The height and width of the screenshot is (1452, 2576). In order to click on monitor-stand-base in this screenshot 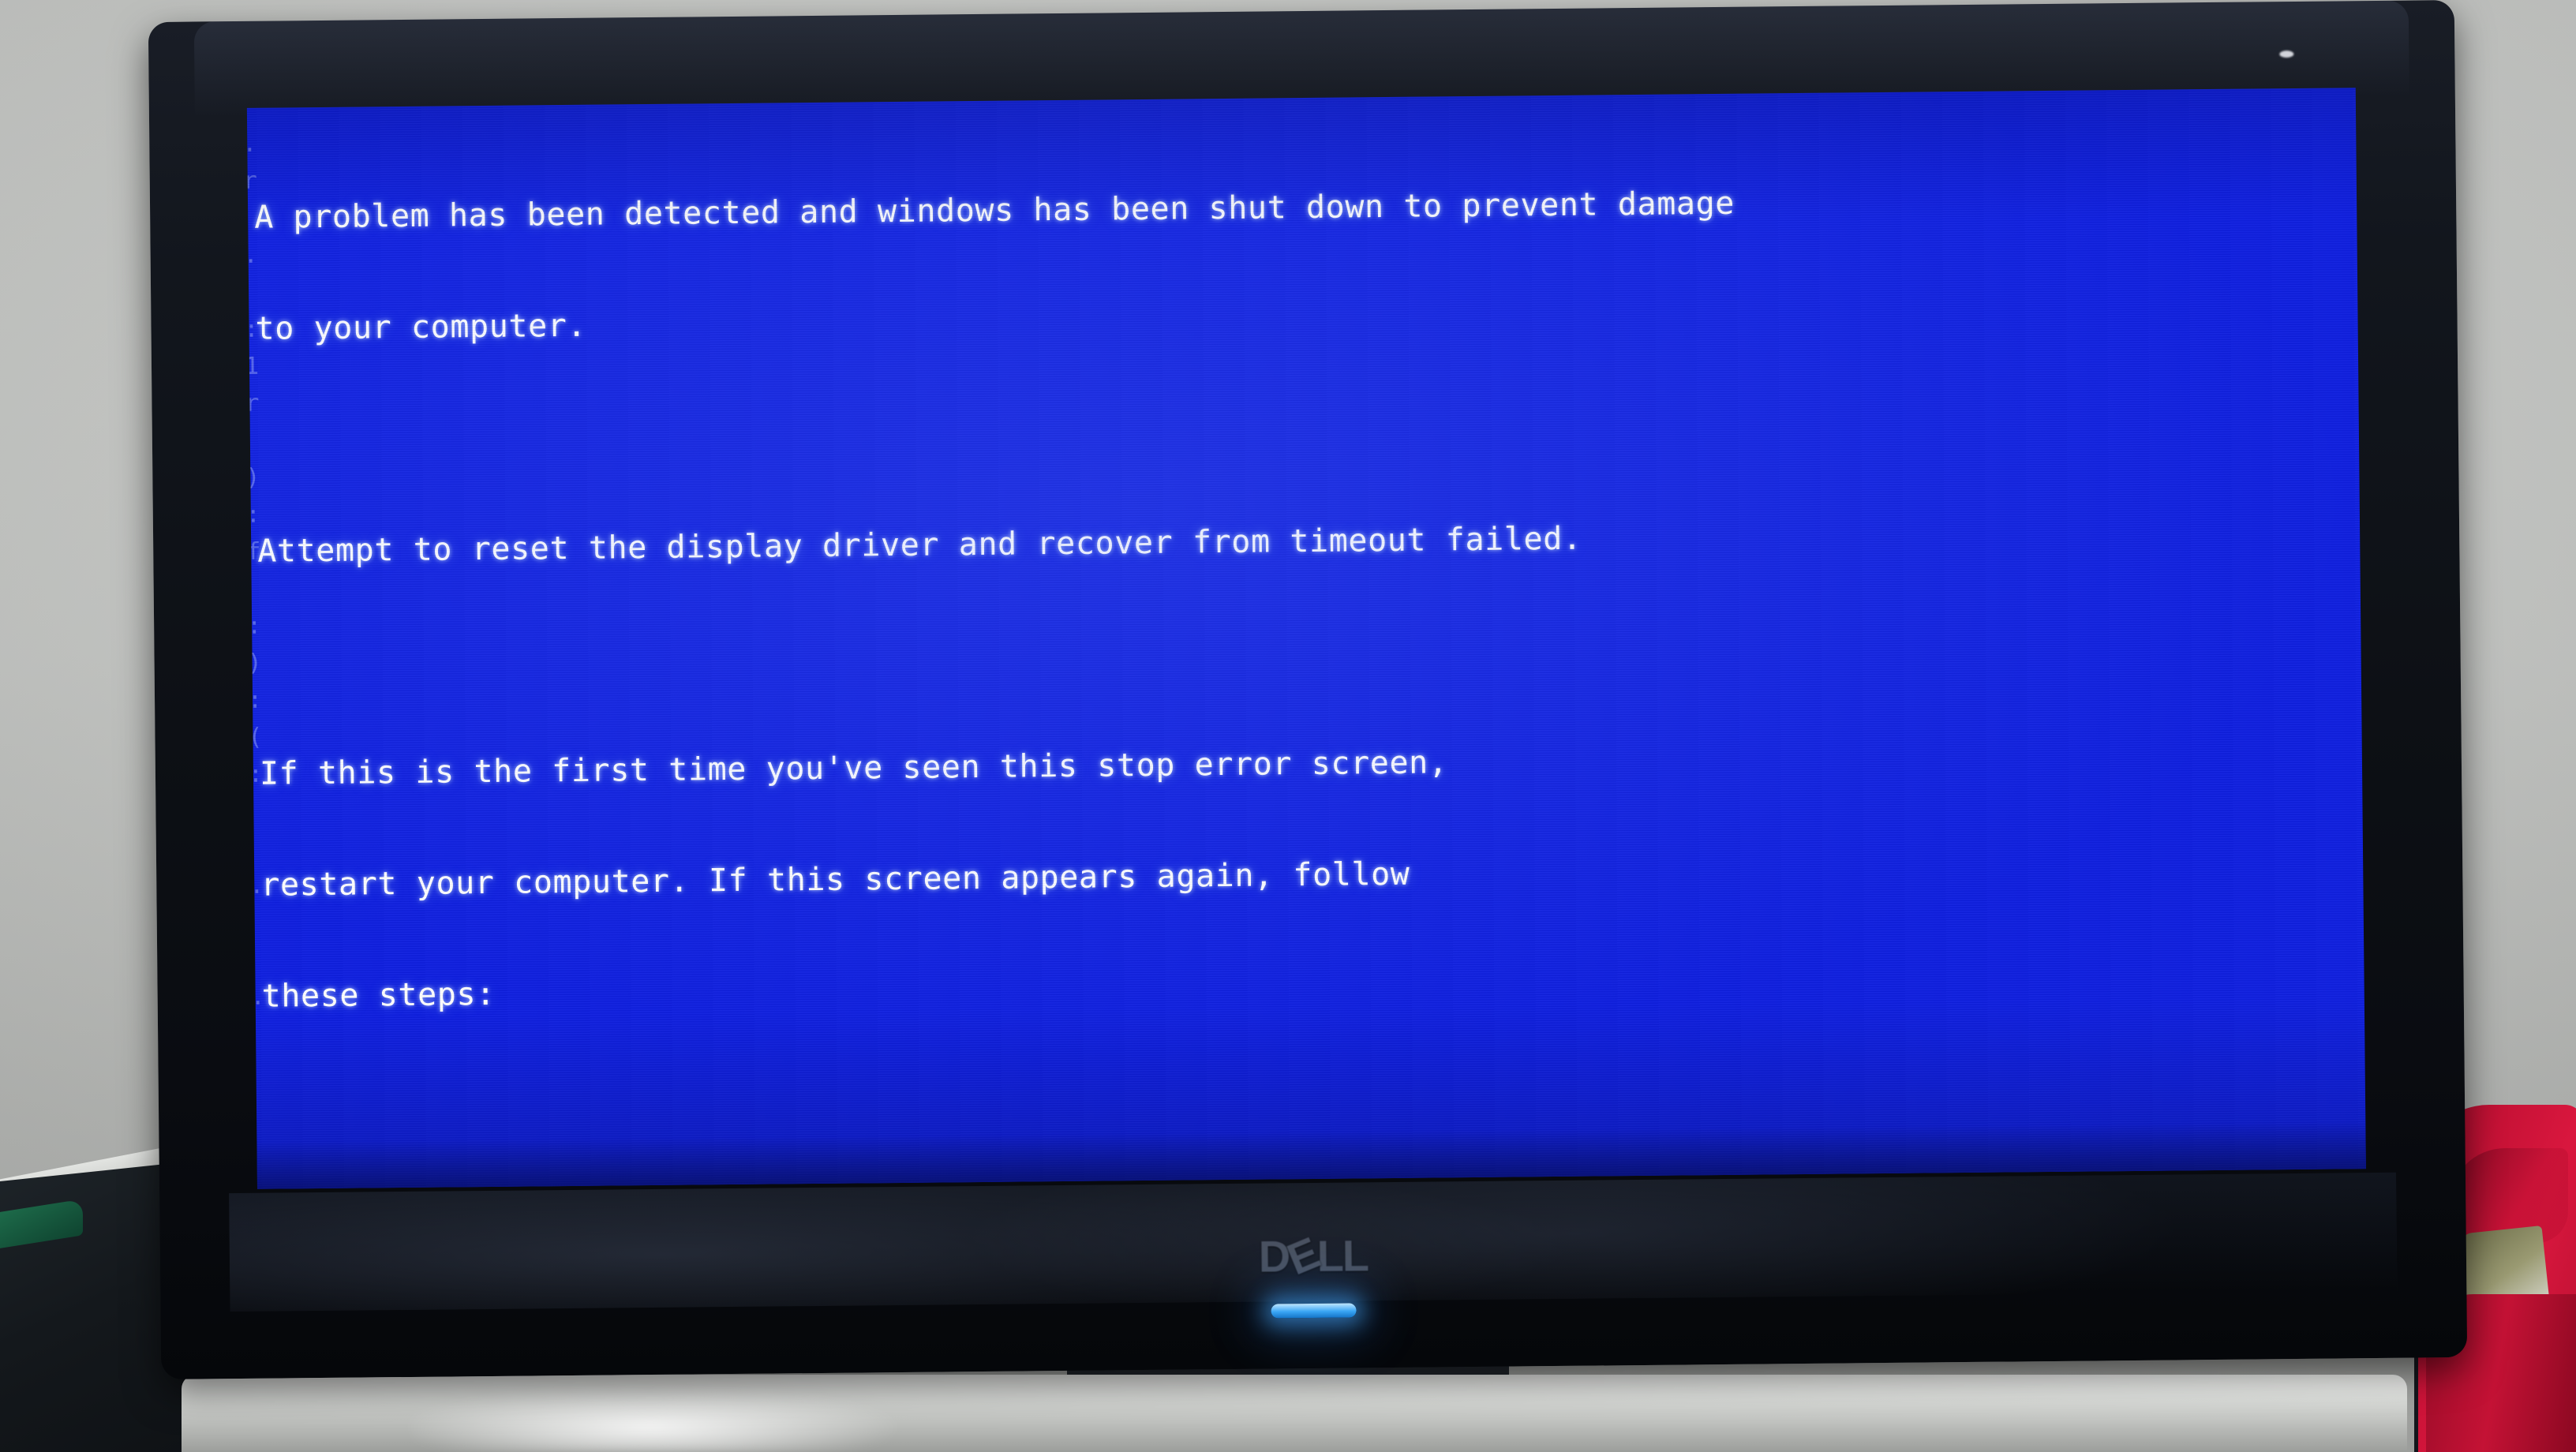, I will do `click(1294, 1413)`.